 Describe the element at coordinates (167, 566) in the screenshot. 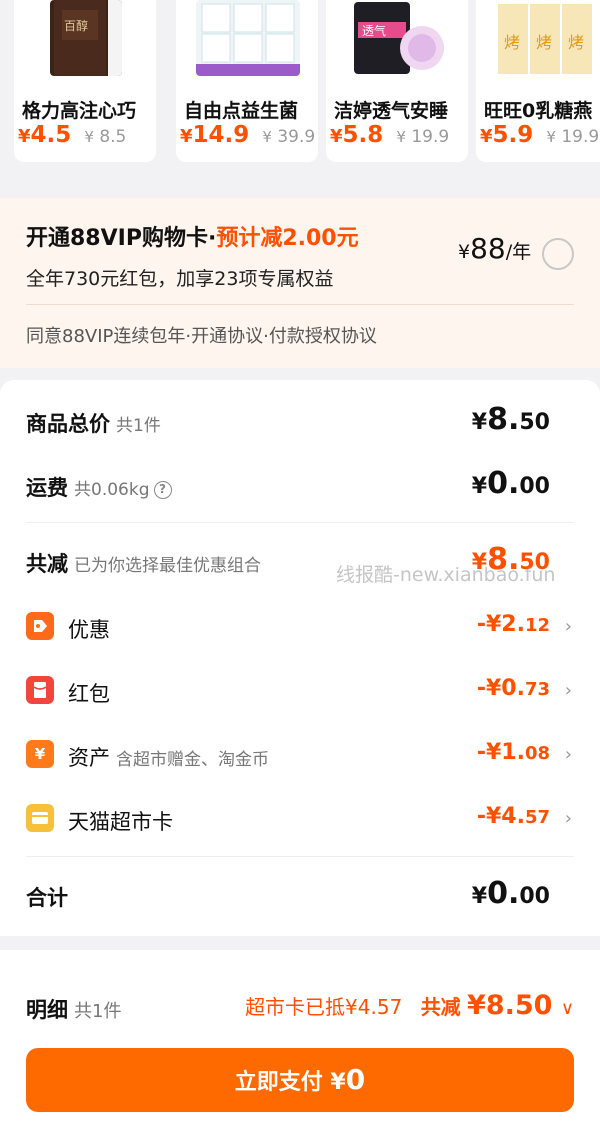

I see `total-discount-note: 已为你选择最佳优惠组合` at that location.